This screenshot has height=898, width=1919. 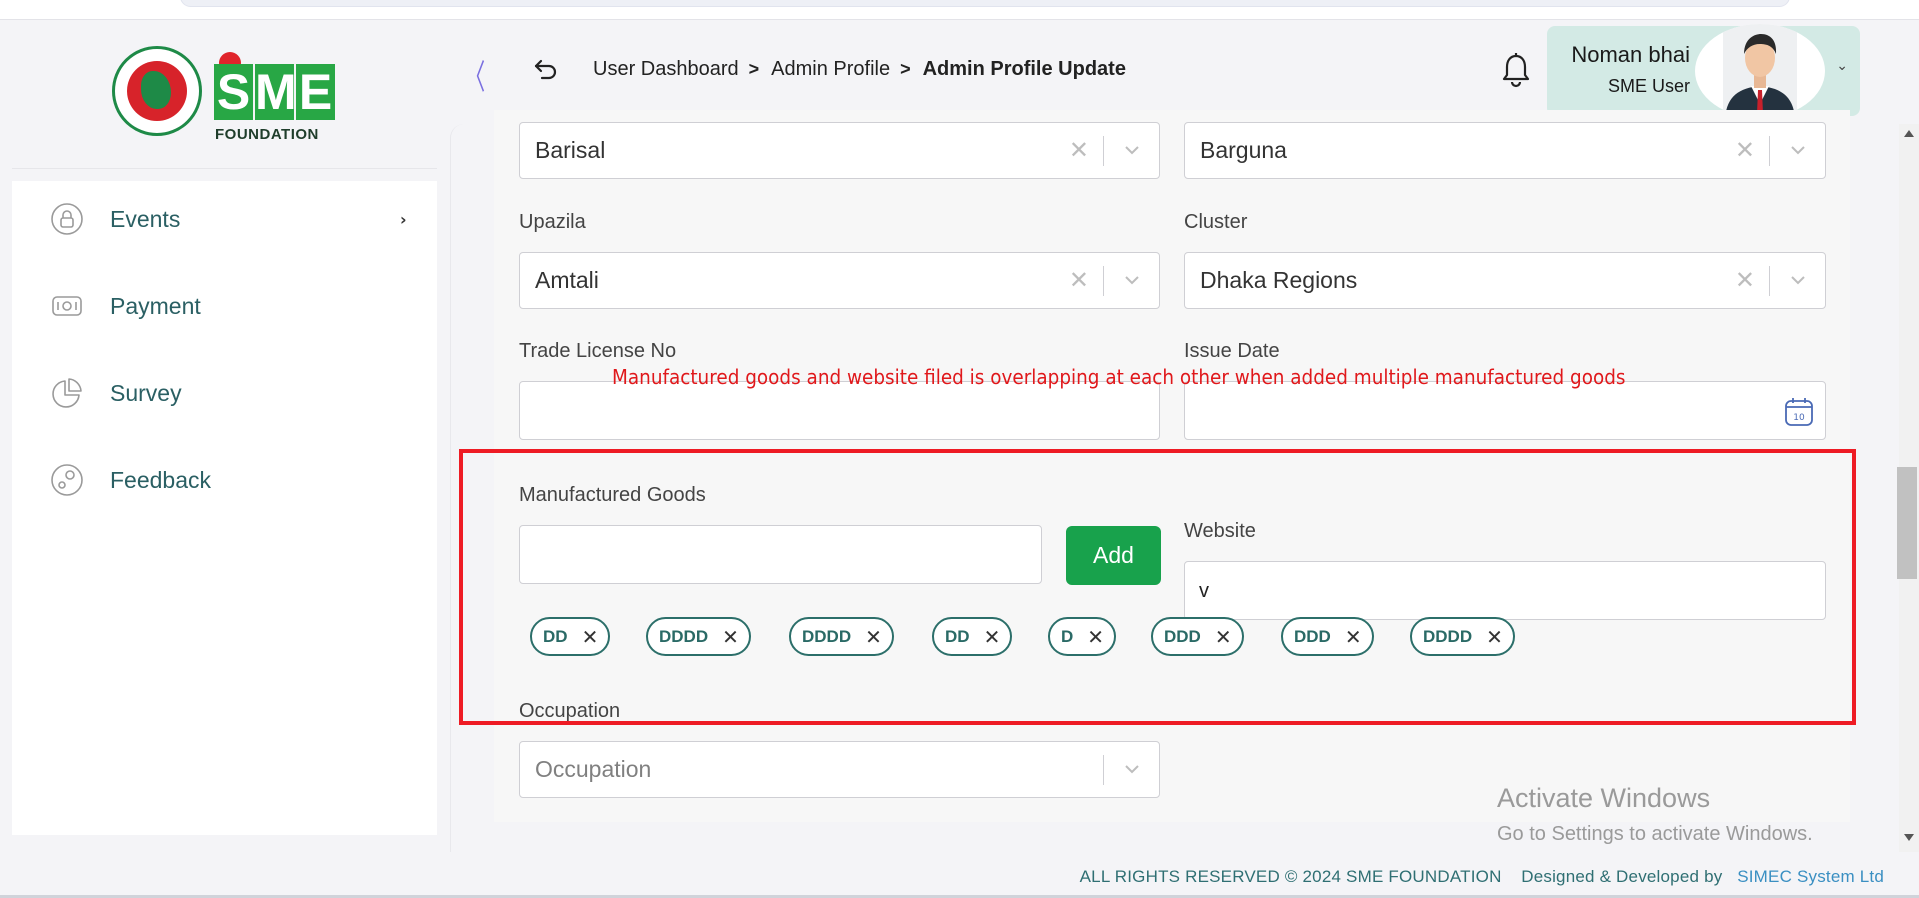 I want to click on pie-chart-icon, so click(x=67, y=393).